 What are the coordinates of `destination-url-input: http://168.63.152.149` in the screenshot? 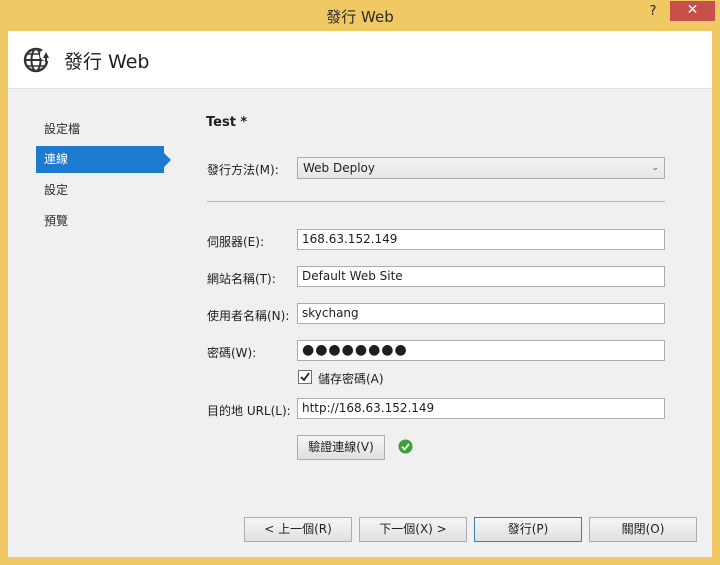 It's located at (481, 408).